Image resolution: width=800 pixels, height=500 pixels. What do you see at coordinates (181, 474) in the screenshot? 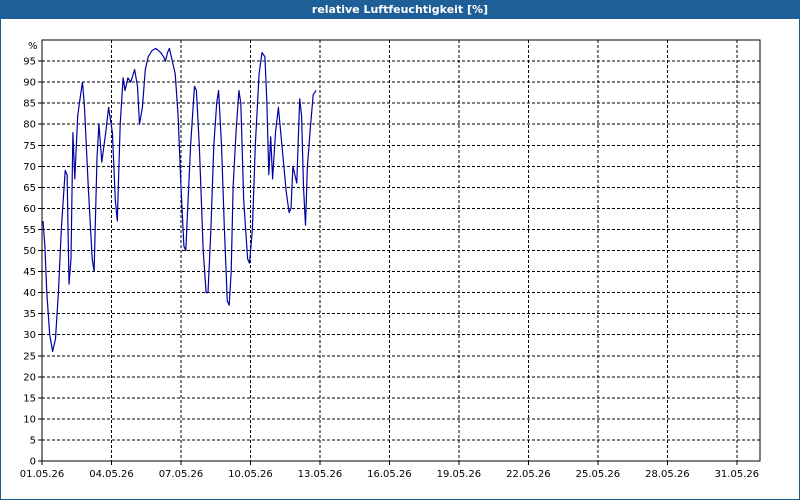
I see `x-tick-label: 07.05.26` at bounding box center [181, 474].